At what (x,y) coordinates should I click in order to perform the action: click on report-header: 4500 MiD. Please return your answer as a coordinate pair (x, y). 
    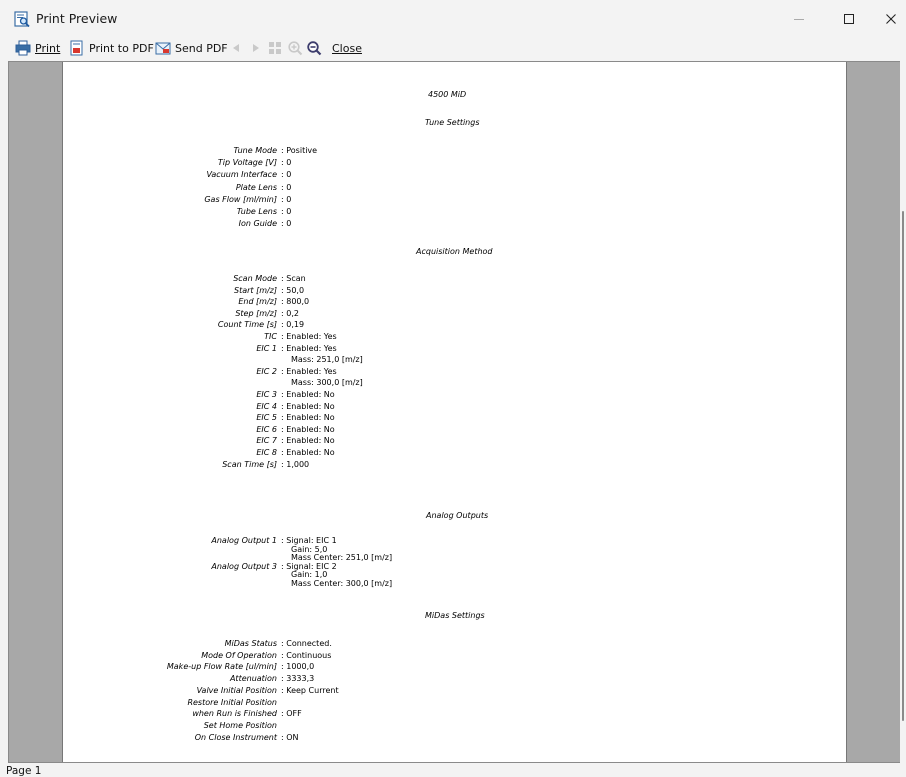
    Looking at the image, I should click on (447, 94).